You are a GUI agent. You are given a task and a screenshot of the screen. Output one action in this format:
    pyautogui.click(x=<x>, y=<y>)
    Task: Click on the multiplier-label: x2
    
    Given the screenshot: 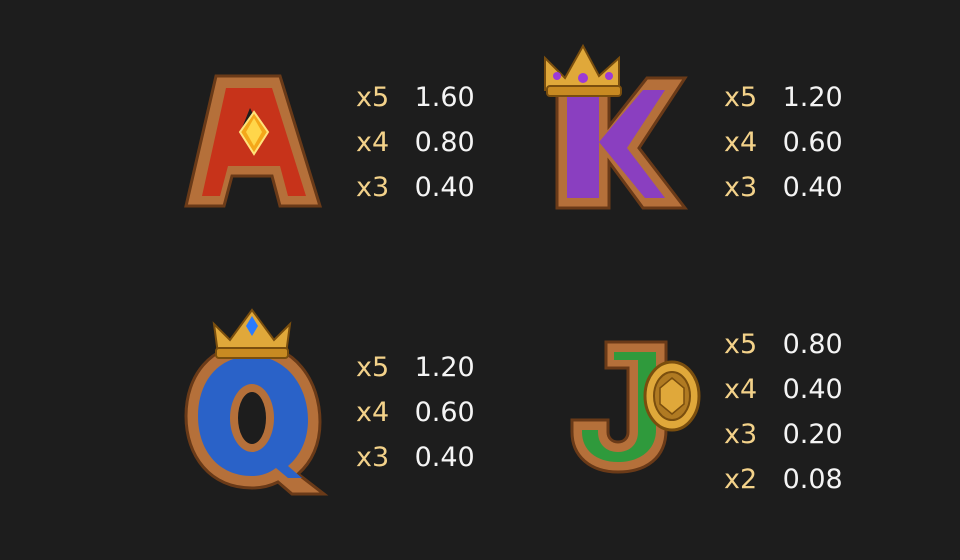 What is the action you would take?
    pyautogui.click(x=741, y=479)
    